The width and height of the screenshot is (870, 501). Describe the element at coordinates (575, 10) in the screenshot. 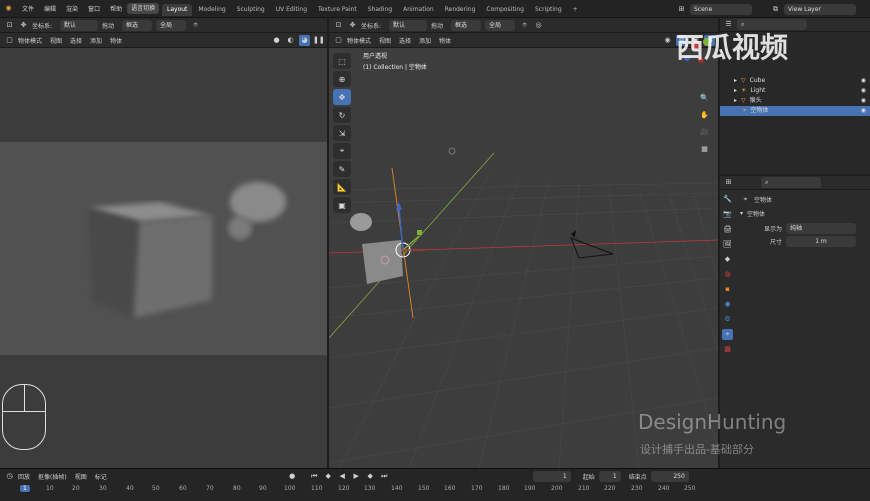

I see `add-workspace-button: +` at that location.